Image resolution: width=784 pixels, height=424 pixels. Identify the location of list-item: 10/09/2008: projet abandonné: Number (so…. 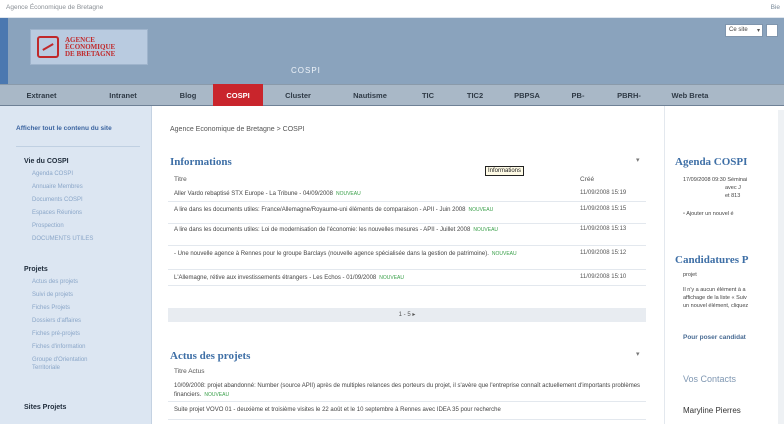
(407, 391).